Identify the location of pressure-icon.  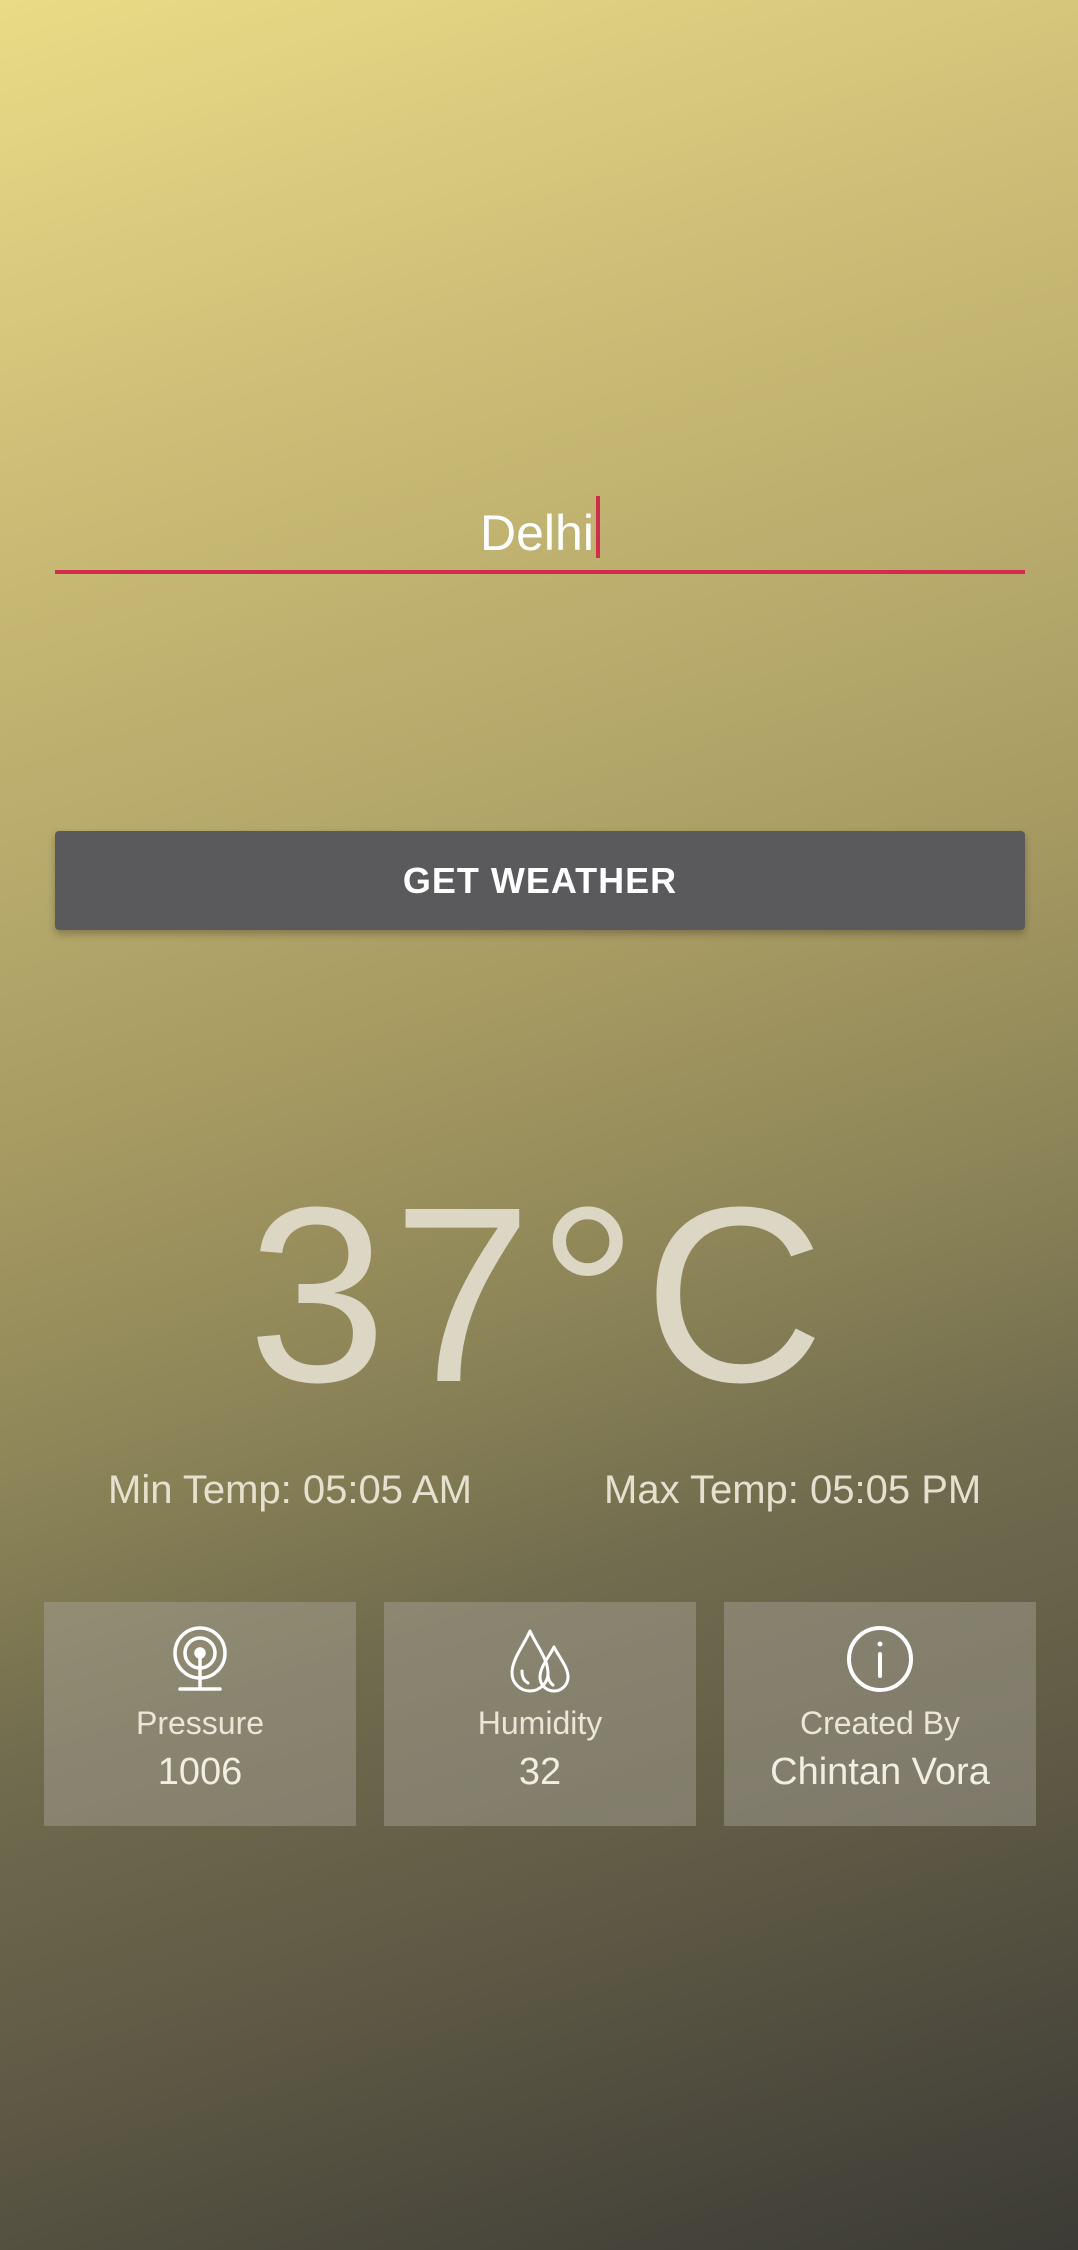
(200, 1658).